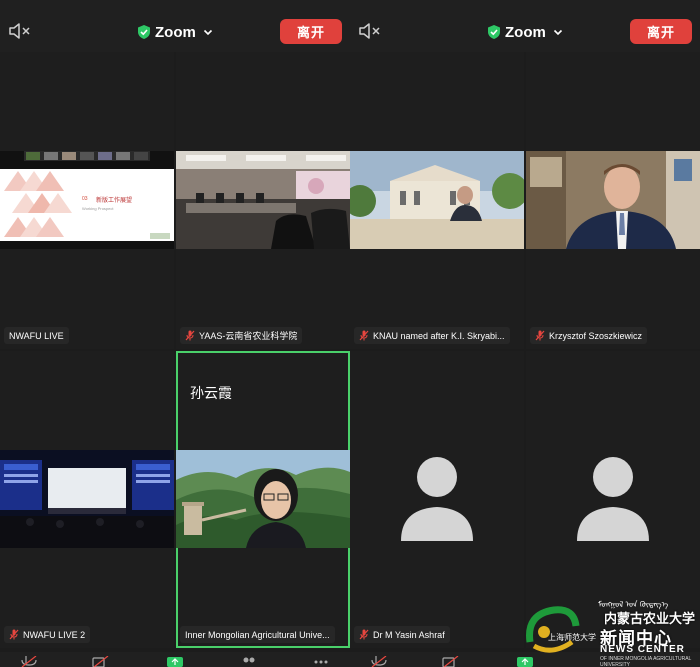 This screenshot has width=700, height=667. What do you see at coordinates (409, 634) in the screenshot?
I see `participant-name: Dr M Yasin Ashraf` at bounding box center [409, 634].